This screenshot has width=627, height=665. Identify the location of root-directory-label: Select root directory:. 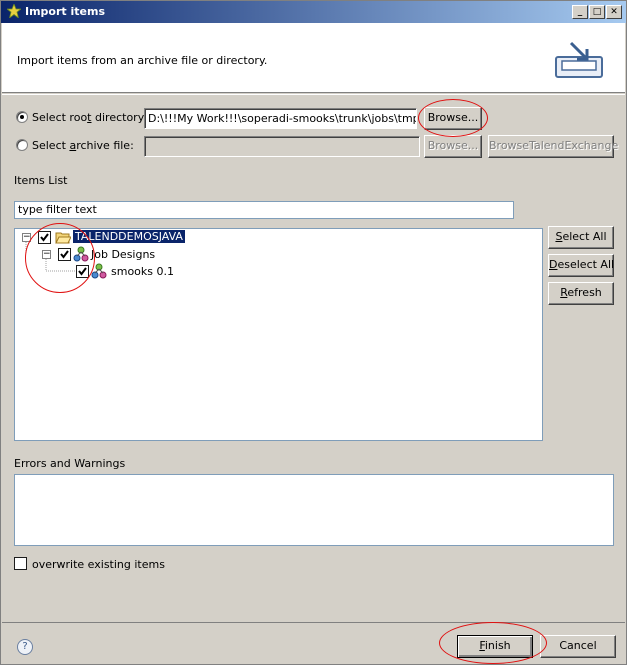
(90, 117).